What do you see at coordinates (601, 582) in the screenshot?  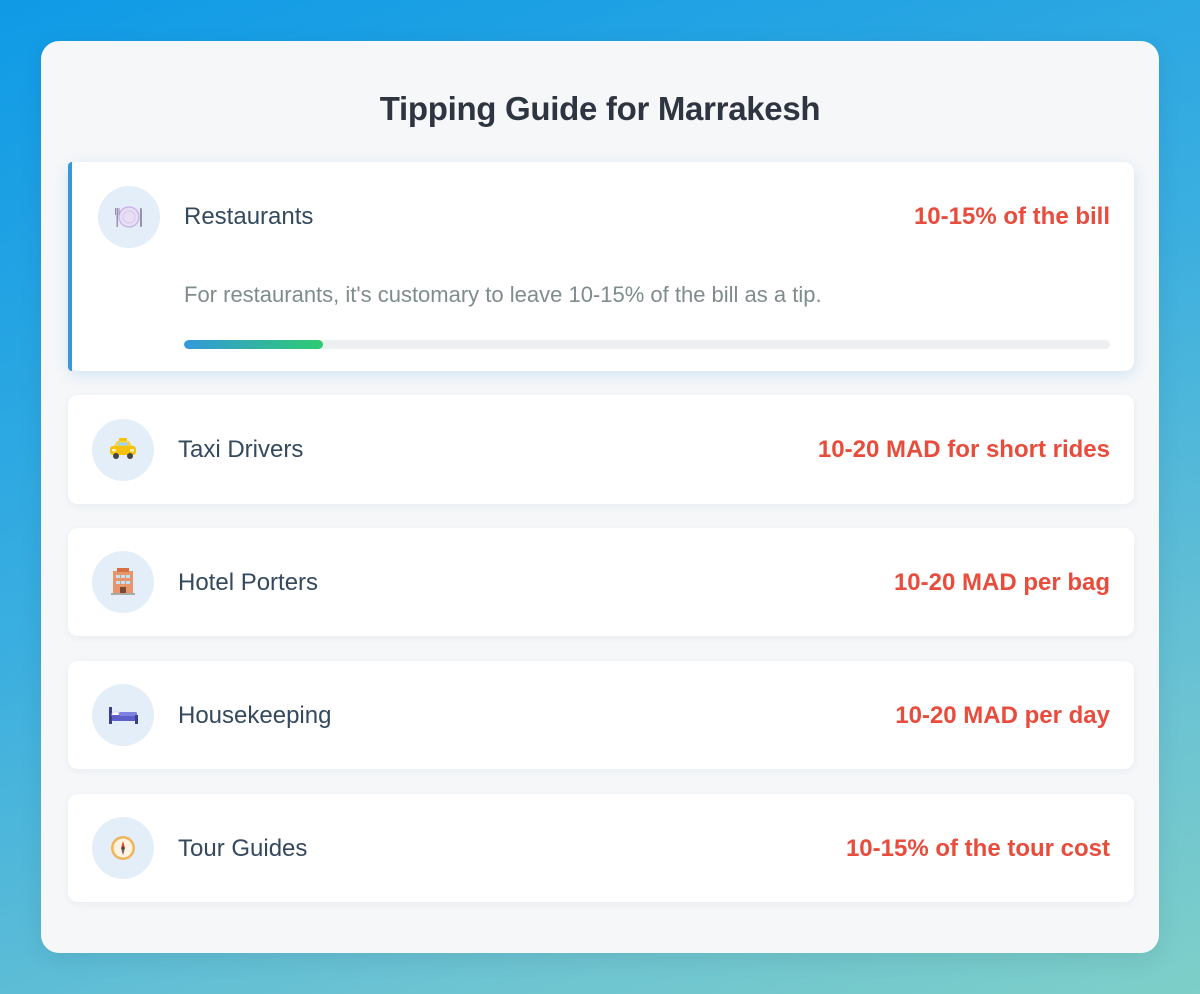 I see `tip-card-hotel-porters: Hotel Porters 10-20 MAD per bag` at bounding box center [601, 582].